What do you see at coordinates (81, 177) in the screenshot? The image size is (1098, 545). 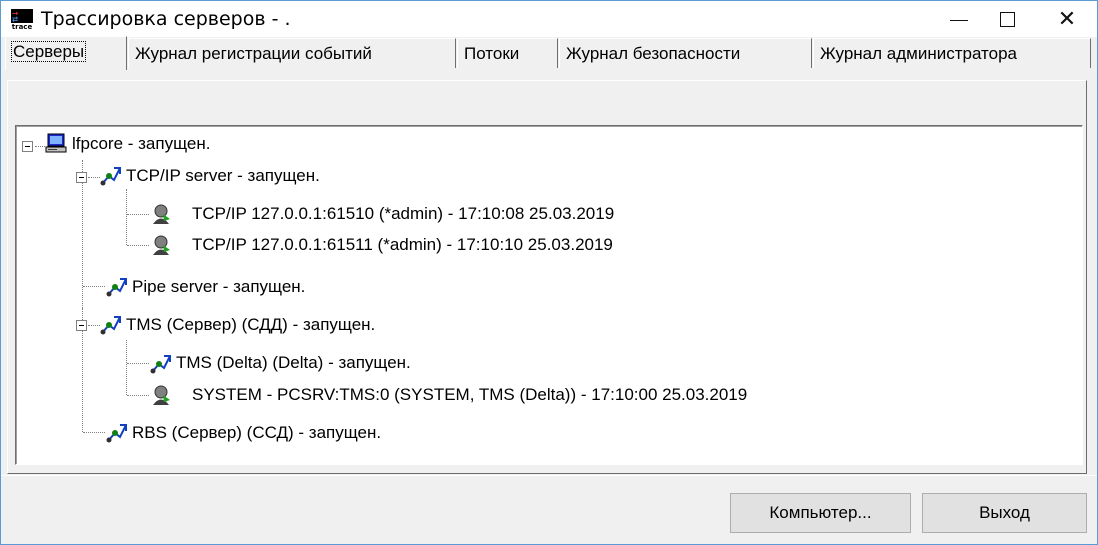 I see `collapse-tcp-icon` at bounding box center [81, 177].